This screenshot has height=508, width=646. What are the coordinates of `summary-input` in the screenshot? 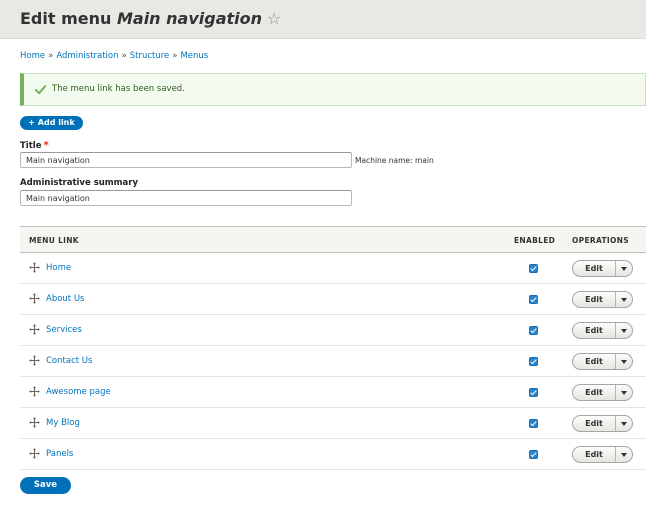 It's located at (186, 198).